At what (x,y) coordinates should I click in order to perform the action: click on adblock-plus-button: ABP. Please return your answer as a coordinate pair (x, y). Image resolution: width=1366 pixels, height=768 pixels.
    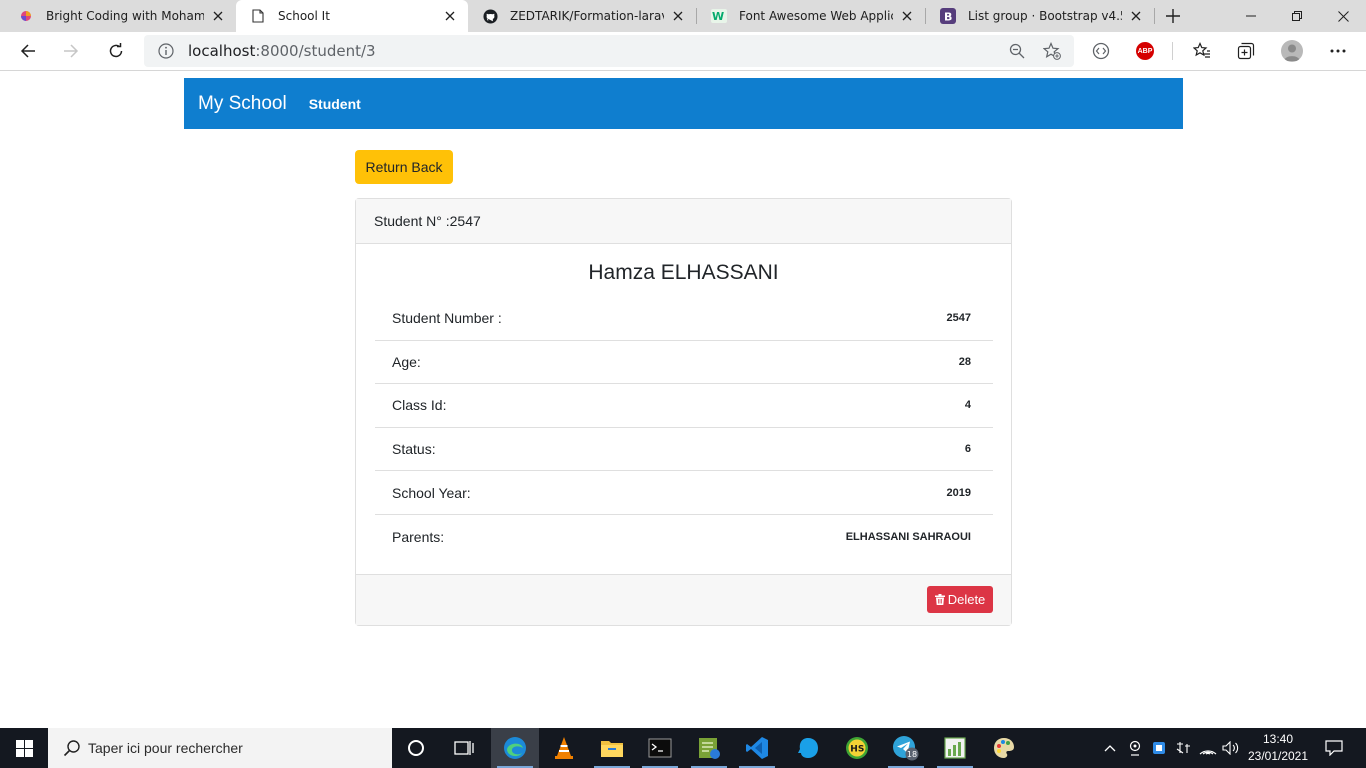
    Looking at the image, I should click on (1145, 51).